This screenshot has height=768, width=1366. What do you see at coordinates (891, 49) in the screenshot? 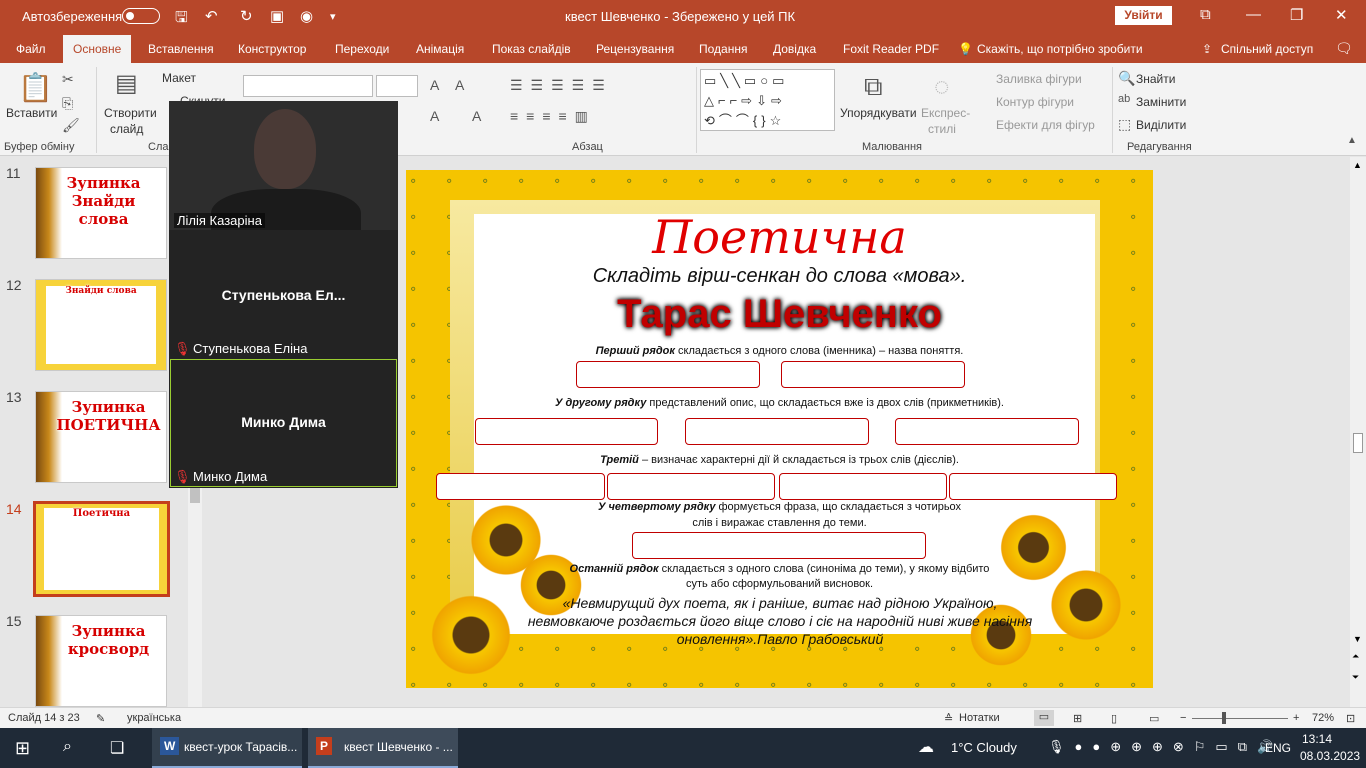
I see `tab-foxit: Foxit Reader PDF` at bounding box center [891, 49].